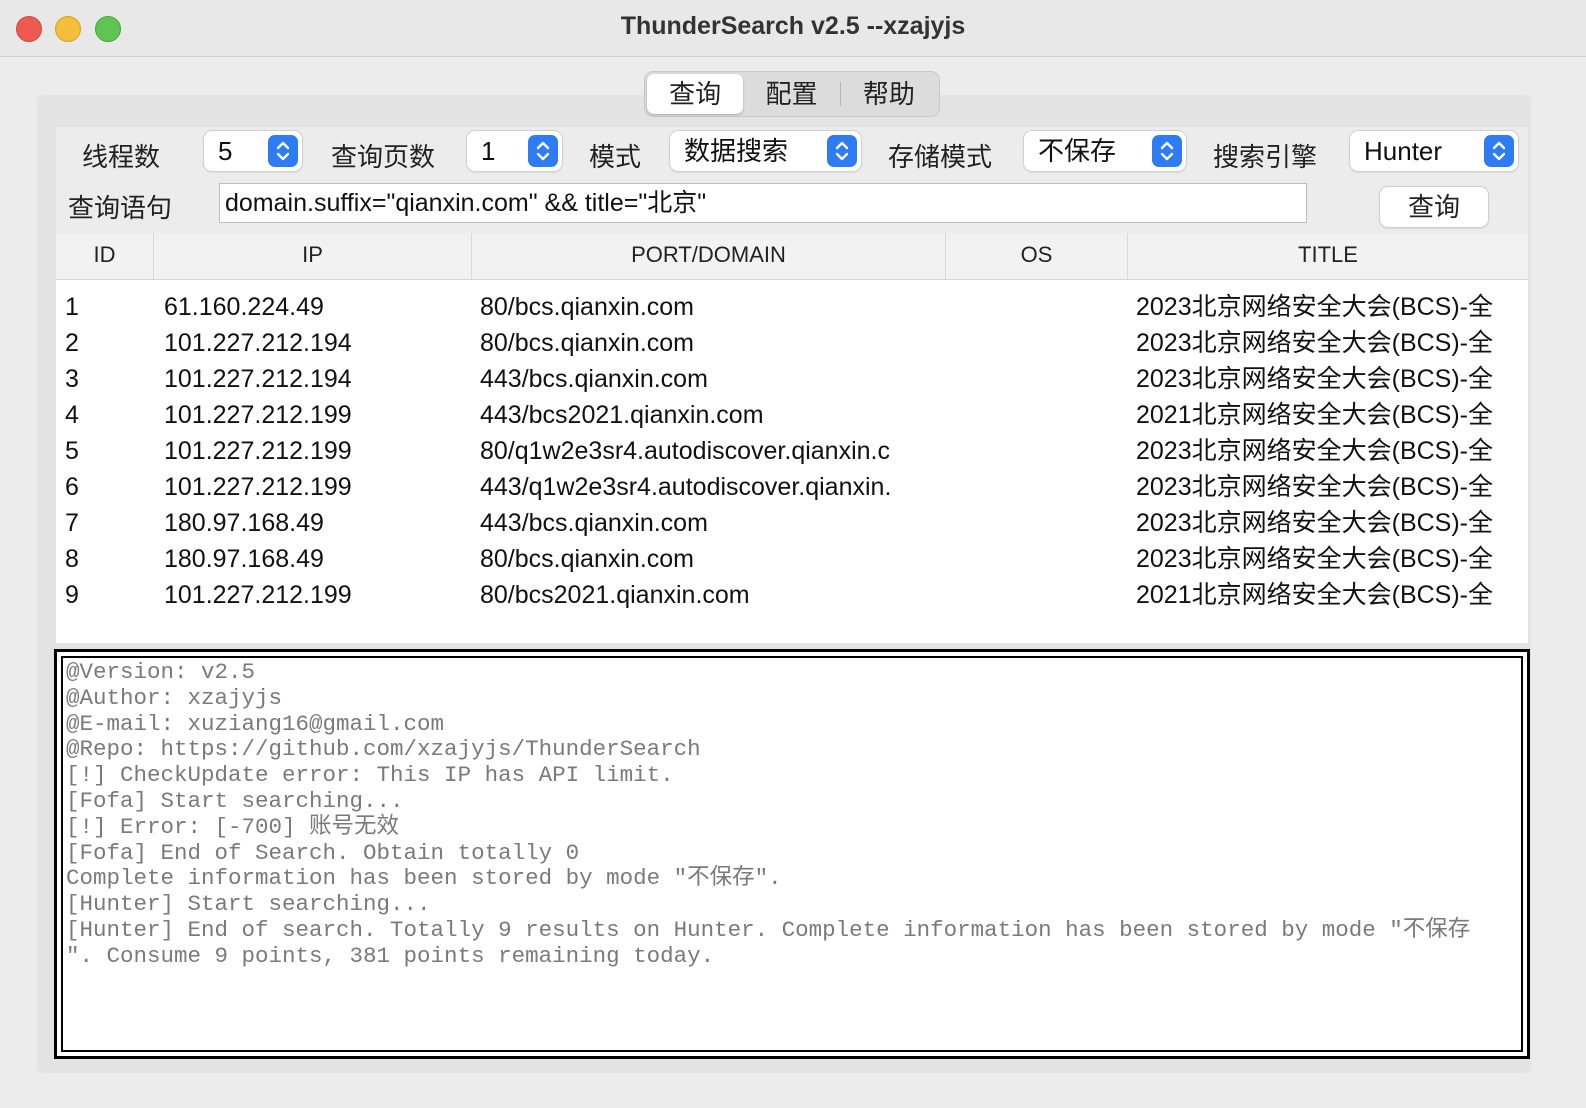  What do you see at coordinates (736, 151) in the screenshot?
I see `mode-value: 数据搜索` at bounding box center [736, 151].